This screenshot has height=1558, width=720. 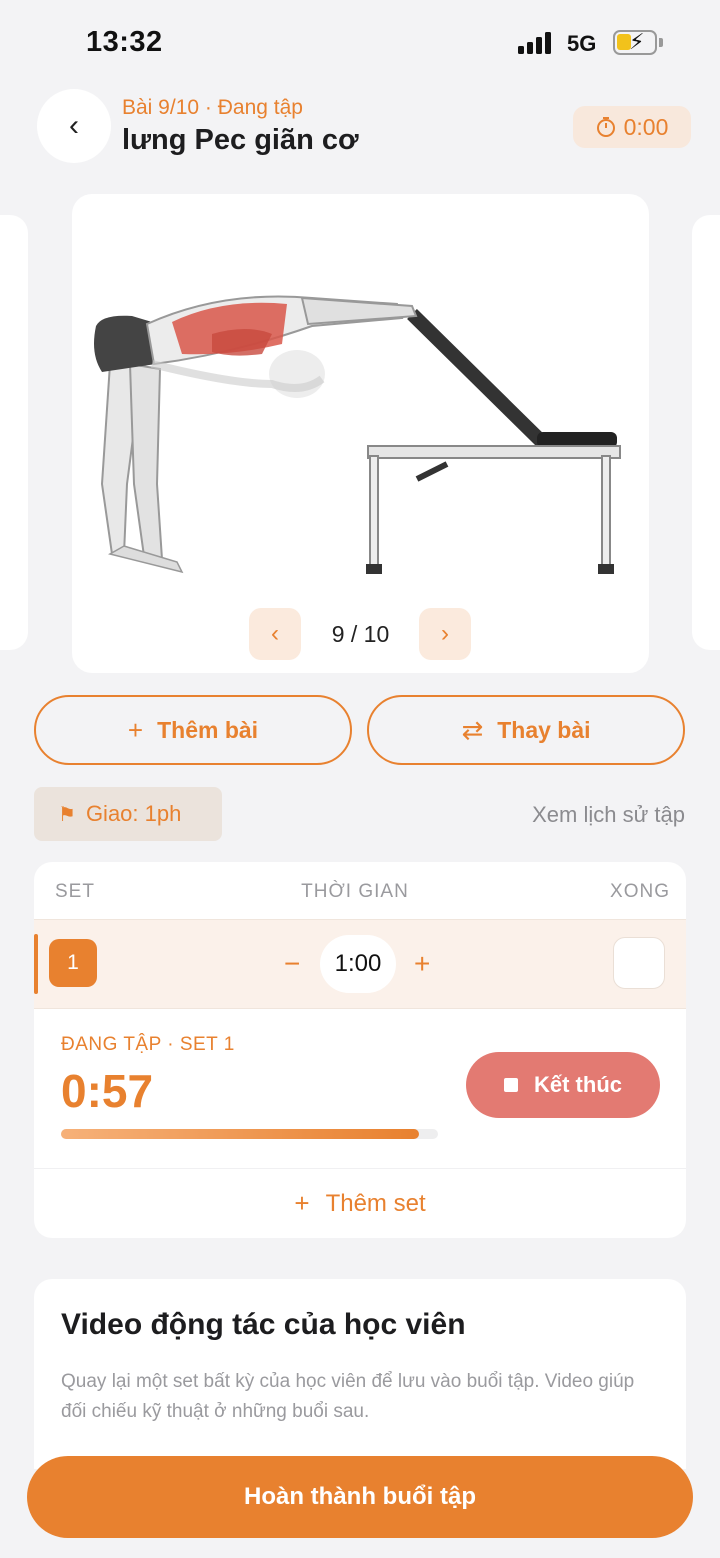 What do you see at coordinates (292, 964) in the screenshot?
I see `decrease-time-button: −` at bounding box center [292, 964].